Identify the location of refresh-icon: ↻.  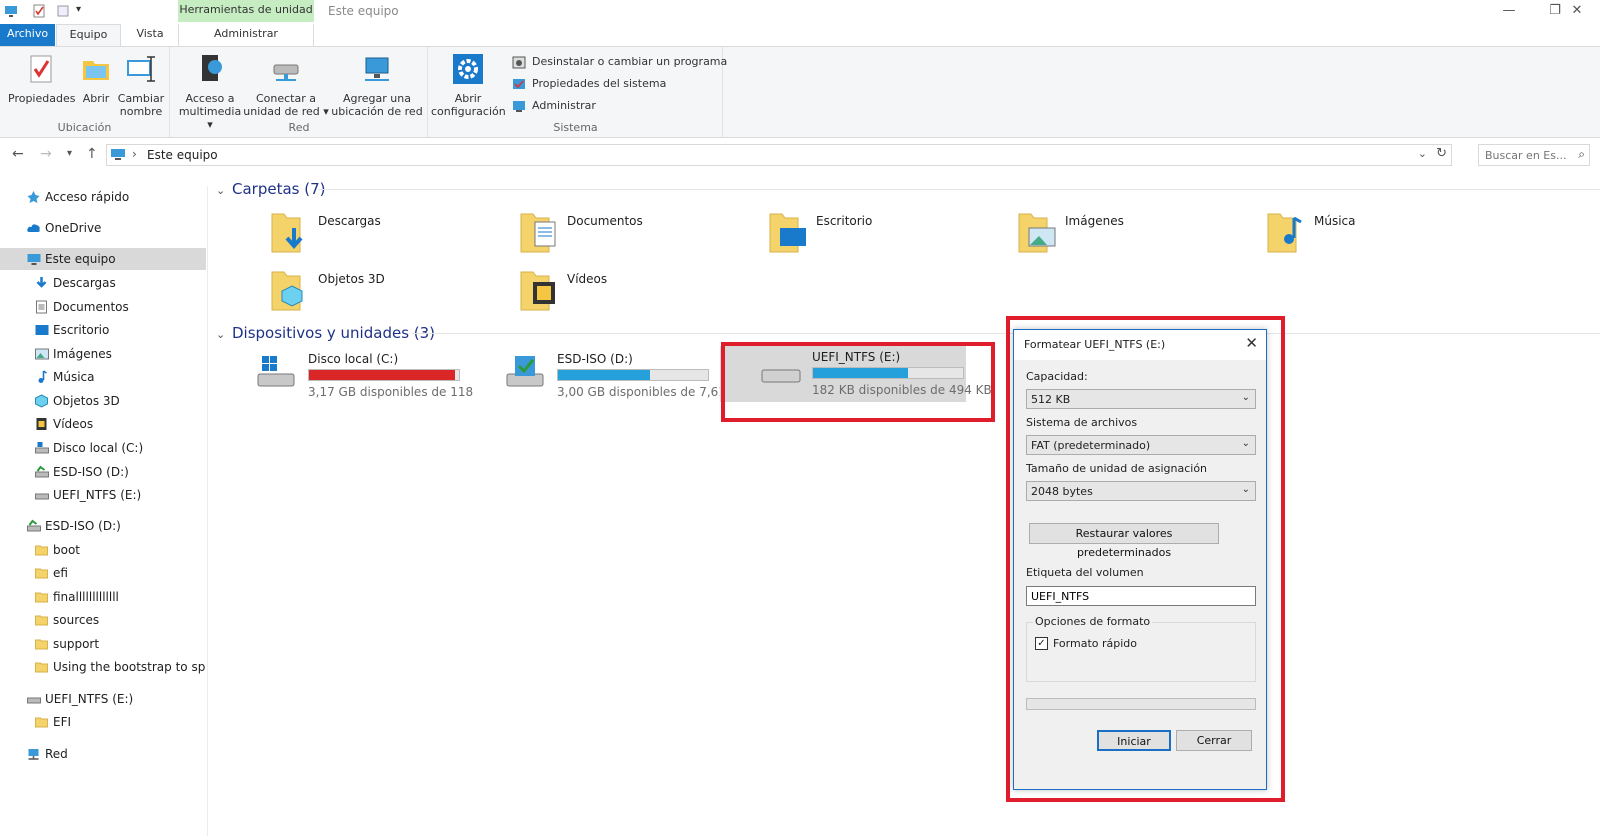
(1441, 153).